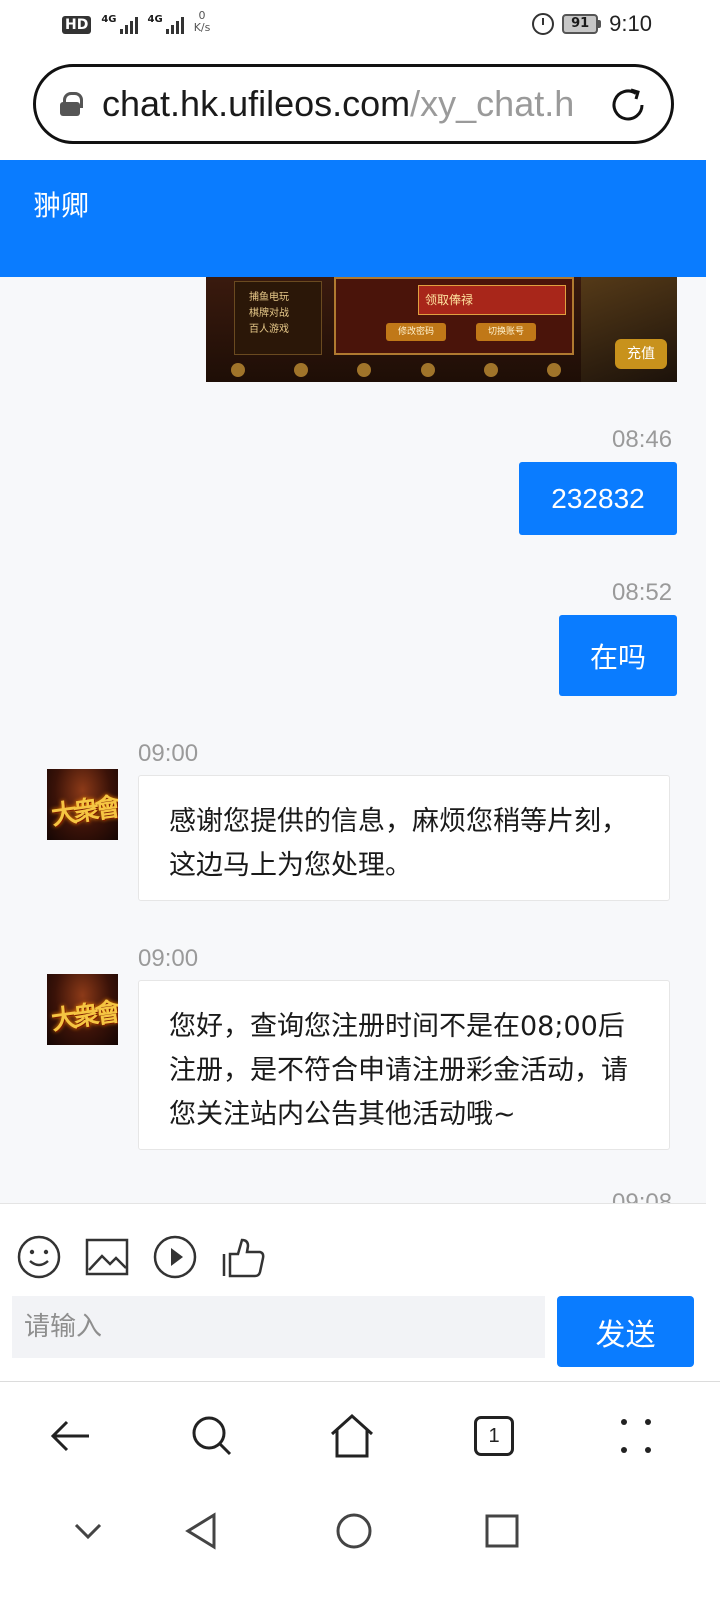 The height and width of the screenshot is (1600, 720). I want to click on browser-toolbar: 1, so click(360, 1436).